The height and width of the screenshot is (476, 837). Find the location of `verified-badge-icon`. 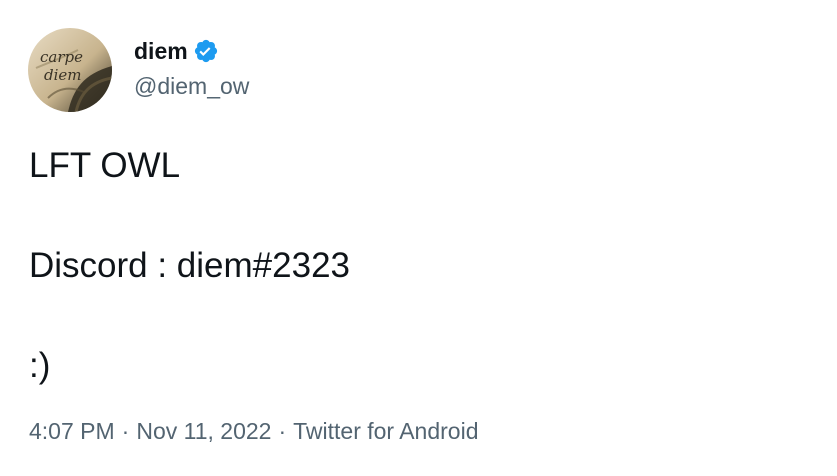

verified-badge-icon is located at coordinates (206, 51).